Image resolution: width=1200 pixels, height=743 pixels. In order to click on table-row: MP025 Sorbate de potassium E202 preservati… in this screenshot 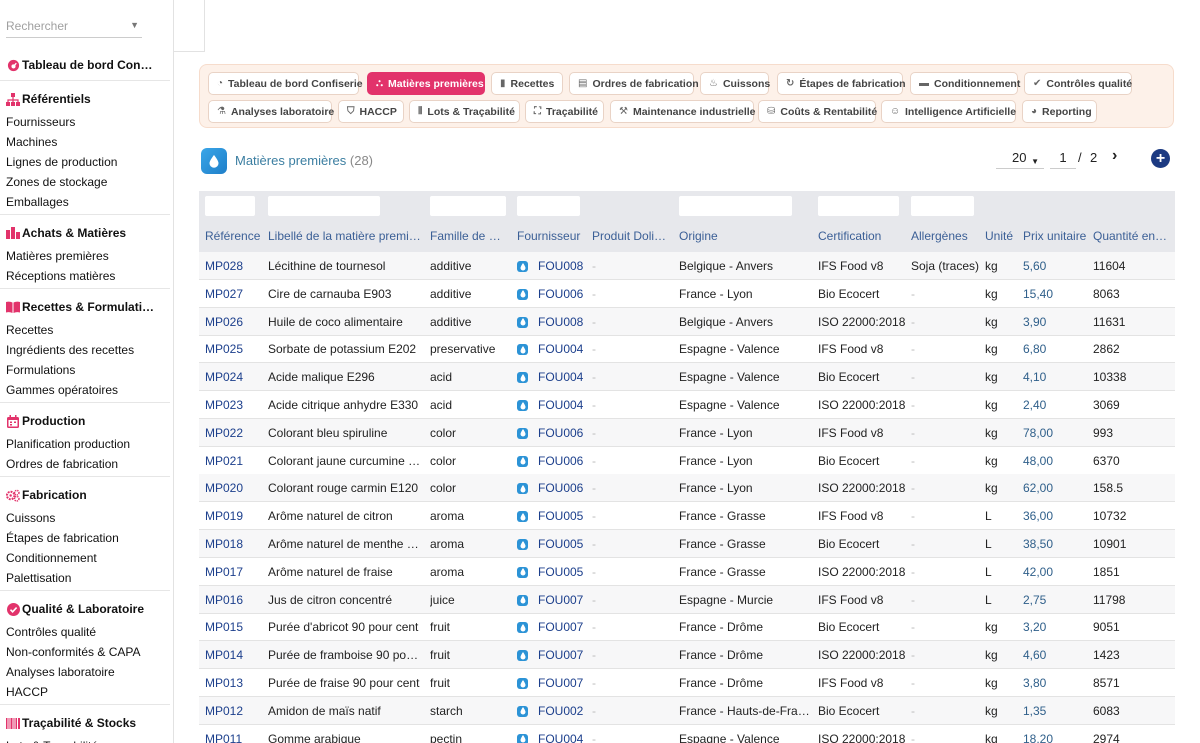, I will do `click(687, 349)`.